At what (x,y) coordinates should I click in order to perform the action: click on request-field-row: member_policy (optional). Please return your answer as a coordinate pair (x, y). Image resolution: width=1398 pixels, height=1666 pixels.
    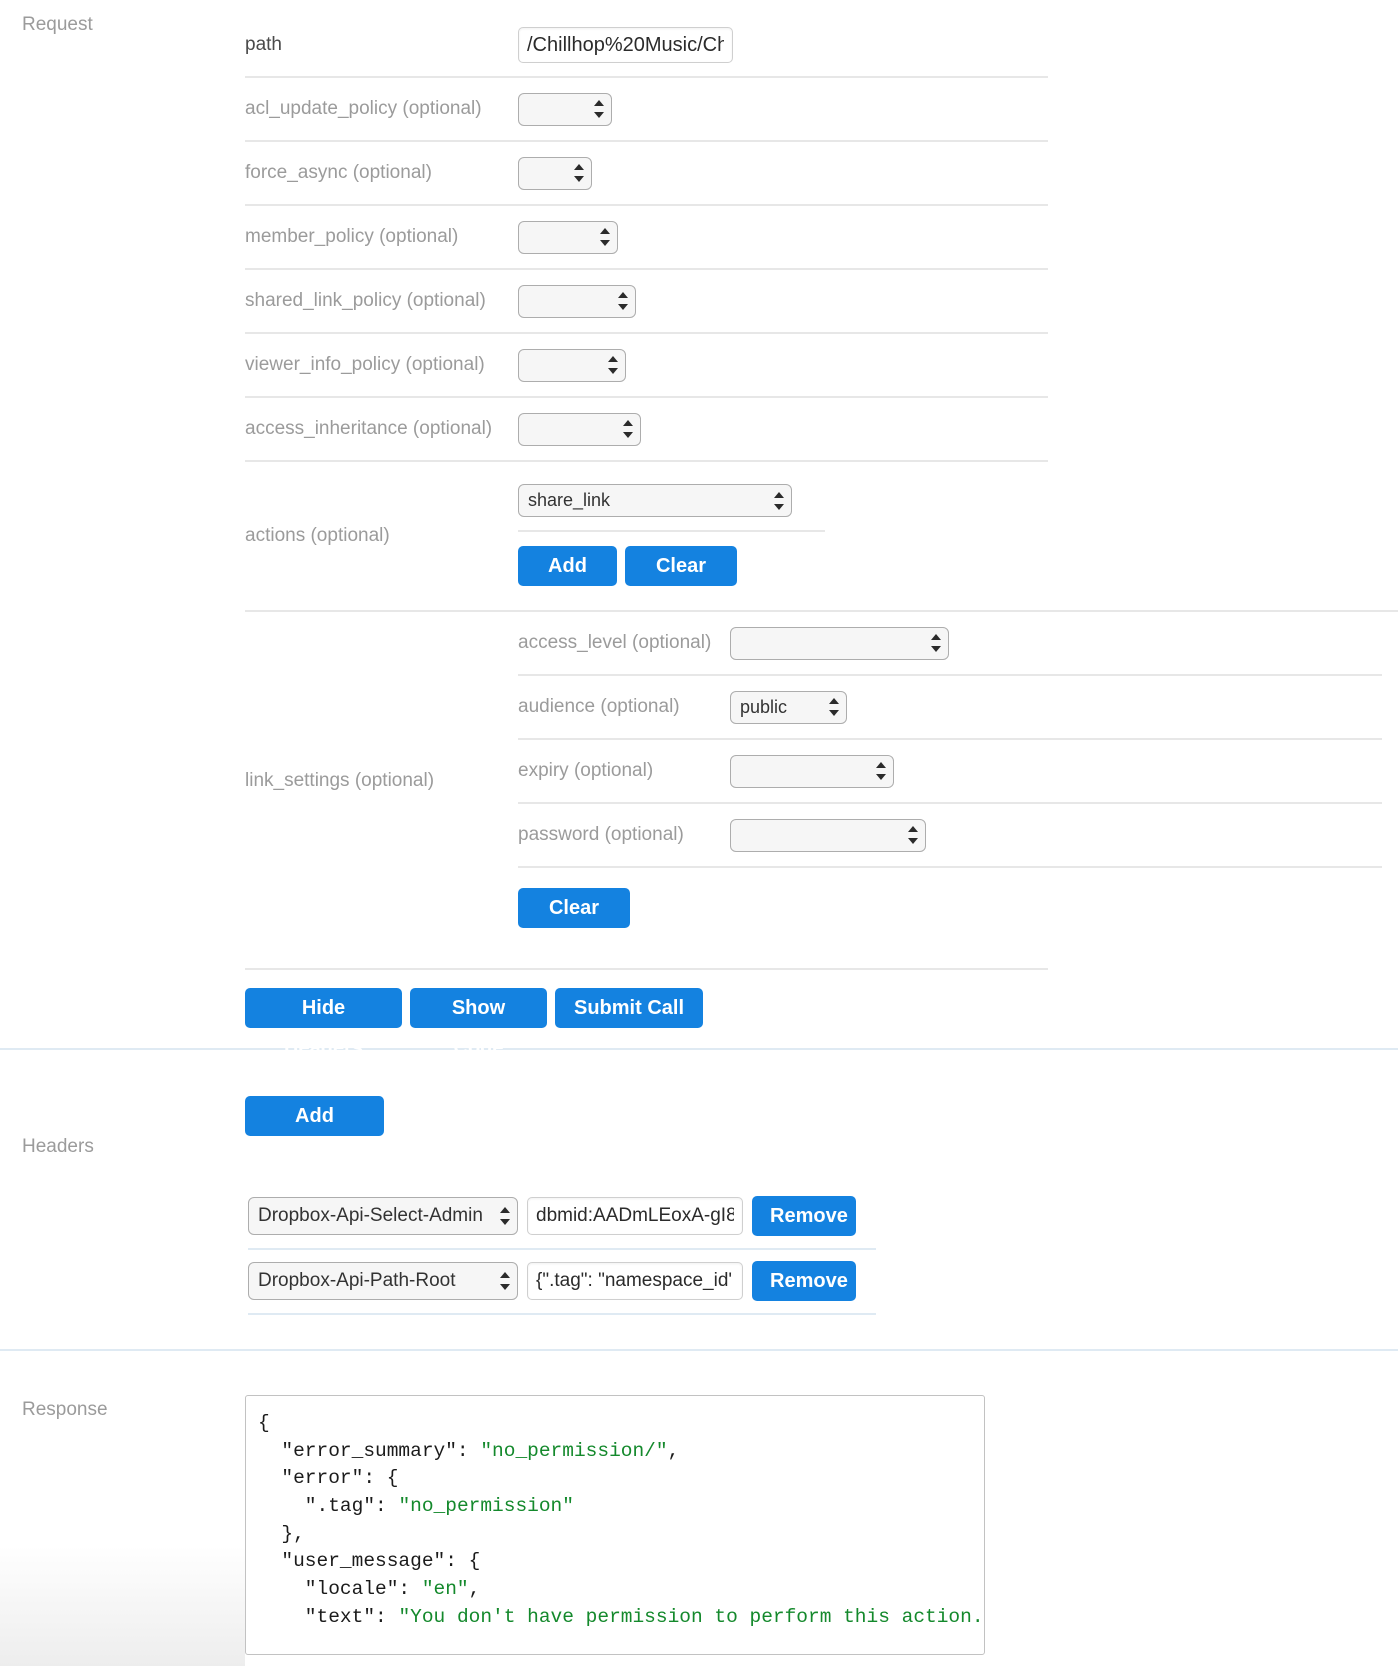
    Looking at the image, I should click on (646, 238).